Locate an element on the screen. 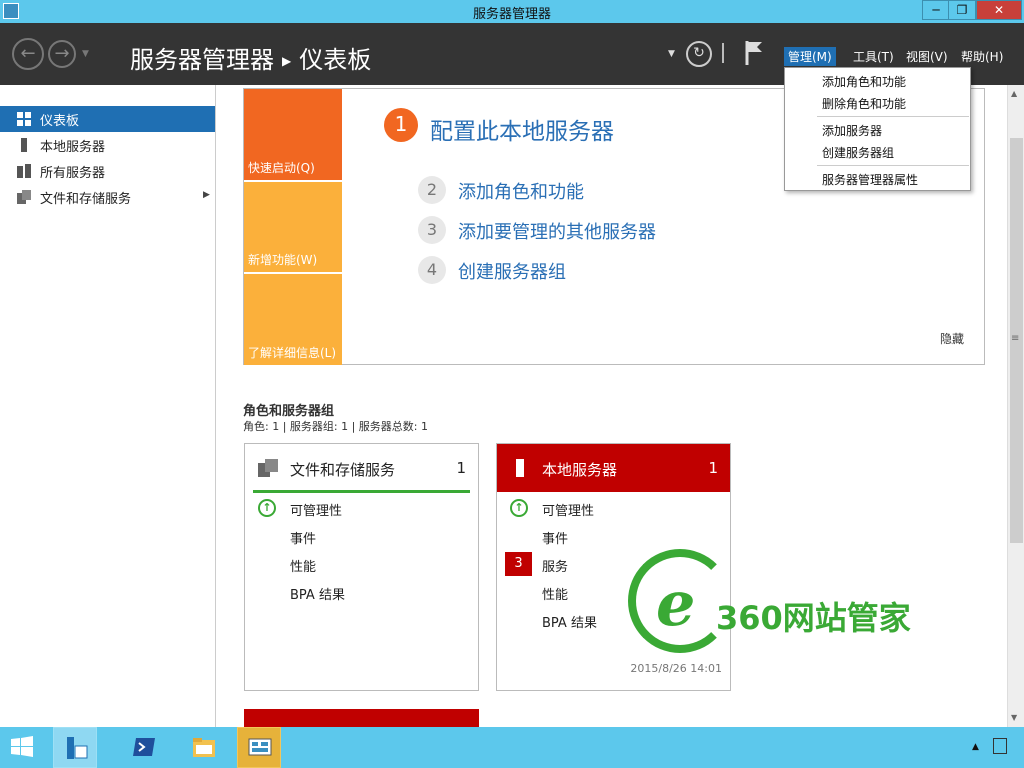  server-manager-icon is located at coordinates (77, 748).